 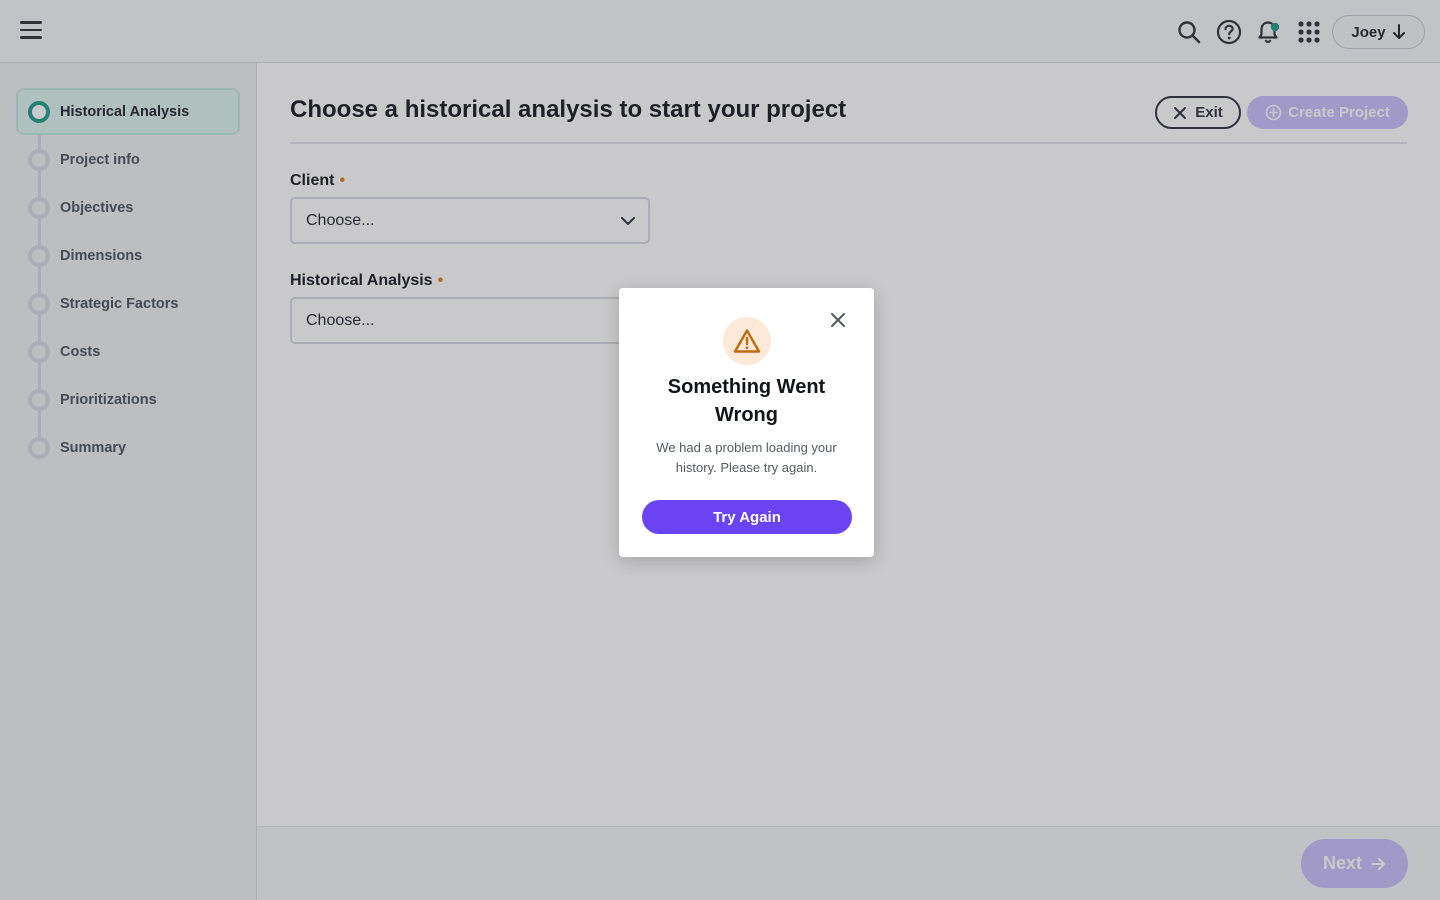 I want to click on modal-title: Something Went Wrong, so click(x=746, y=401).